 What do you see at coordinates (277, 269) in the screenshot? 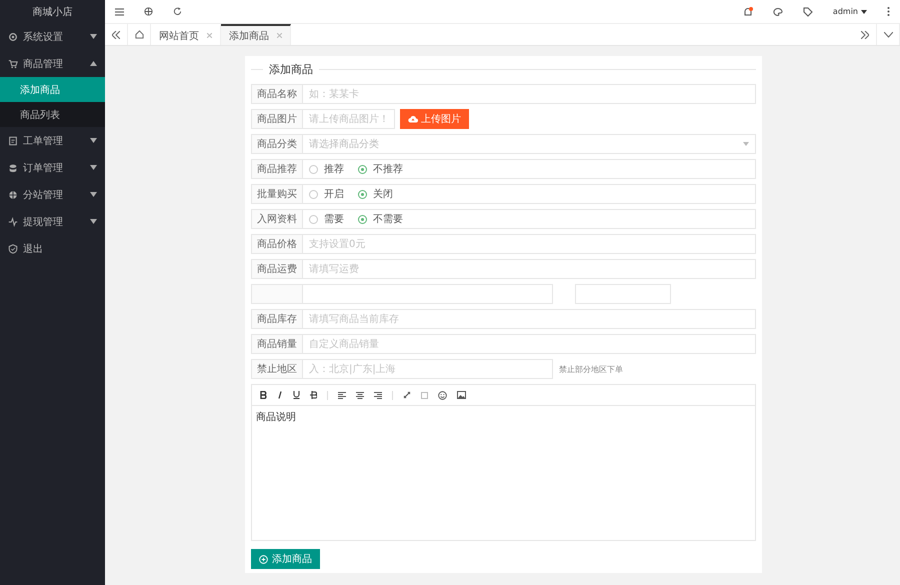
I see `field-label: 商品运费` at bounding box center [277, 269].